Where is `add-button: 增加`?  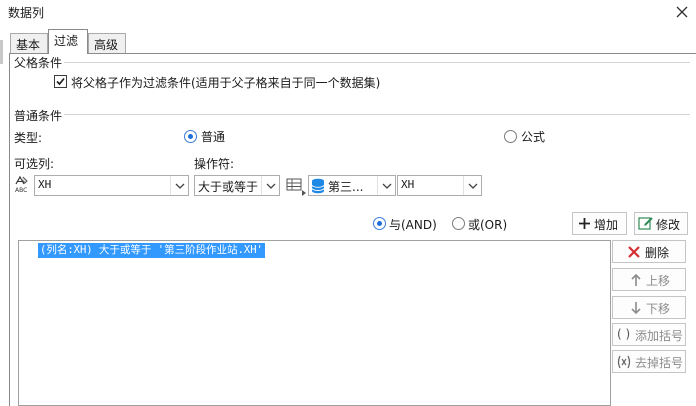 add-button: 增加 is located at coordinates (599, 223).